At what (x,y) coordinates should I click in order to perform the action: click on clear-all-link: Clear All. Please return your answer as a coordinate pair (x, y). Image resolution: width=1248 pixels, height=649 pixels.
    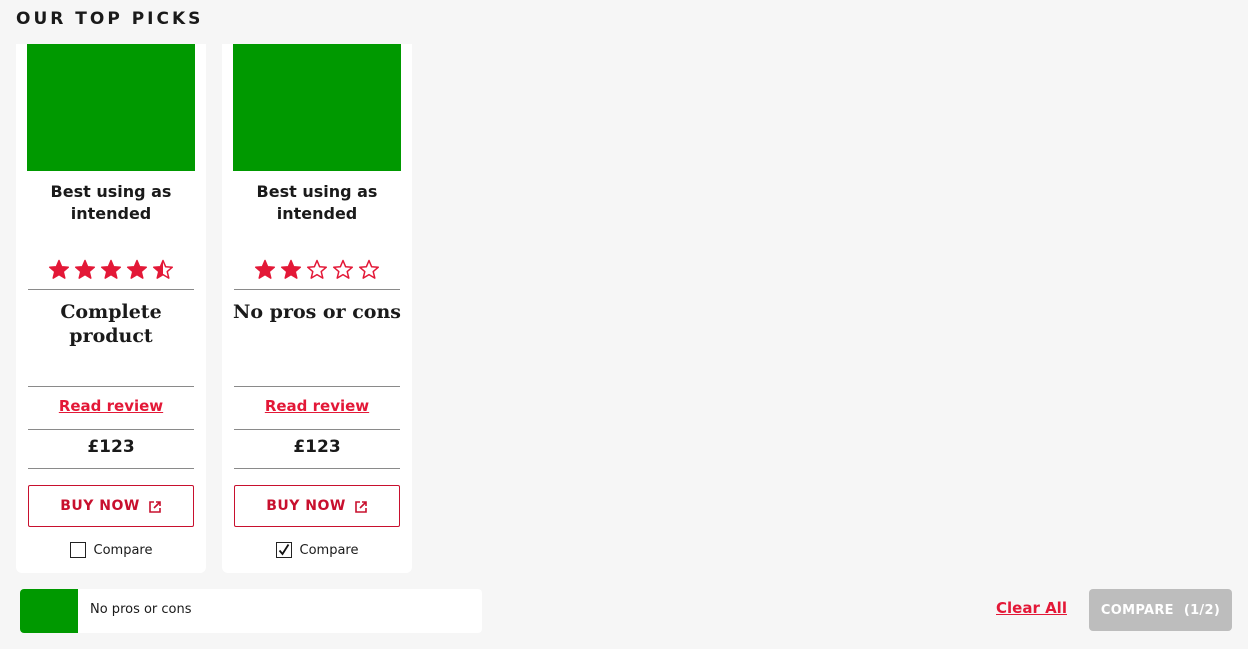
    Looking at the image, I should click on (1031, 608).